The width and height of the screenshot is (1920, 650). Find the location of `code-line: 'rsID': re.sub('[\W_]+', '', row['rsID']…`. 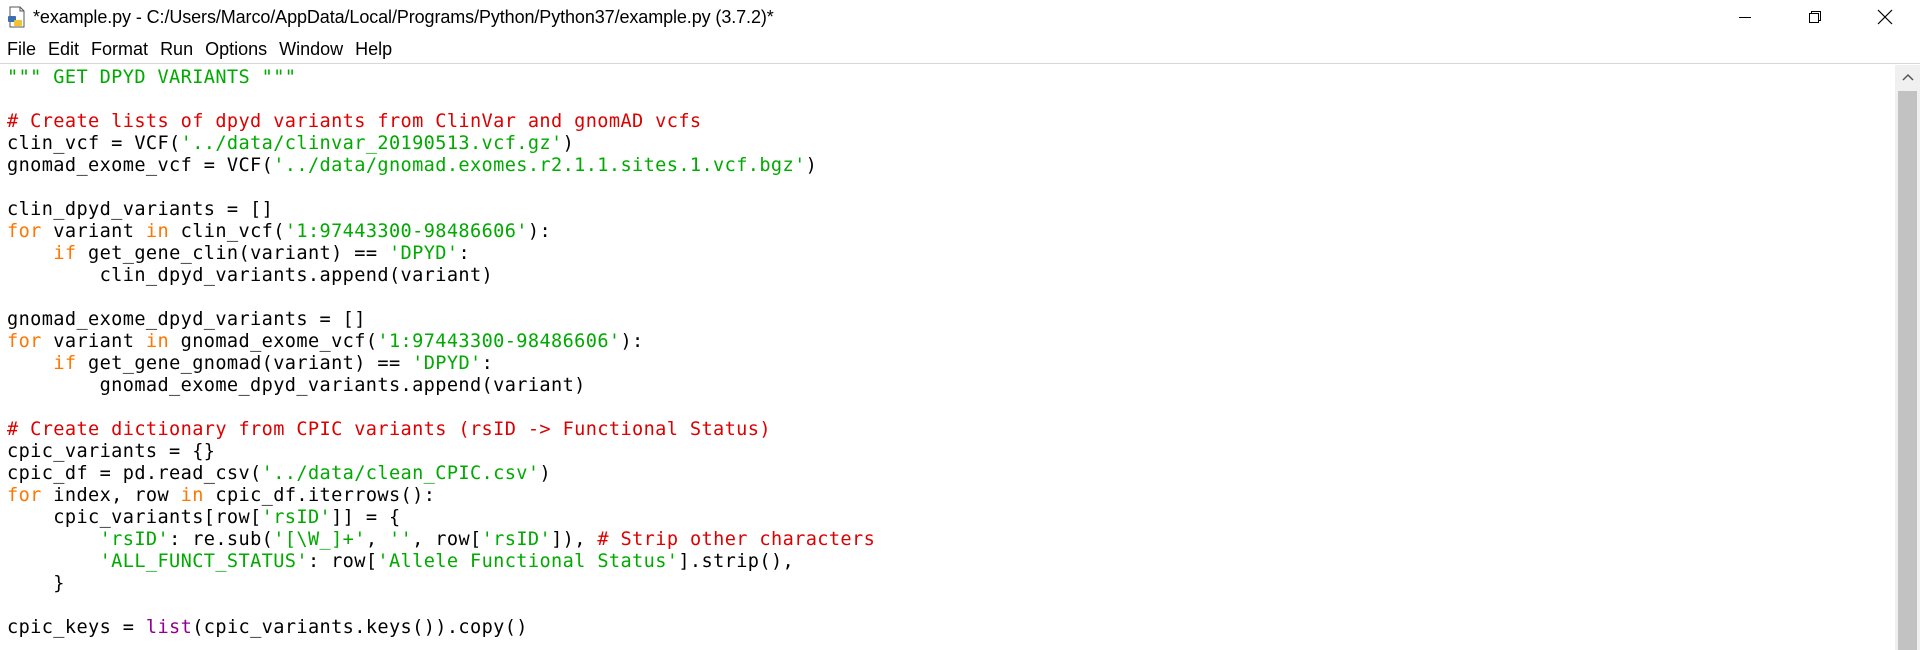

code-line: 'rsID': re.sub('[\W_]+', '', row['rsID']… is located at coordinates (441, 540).